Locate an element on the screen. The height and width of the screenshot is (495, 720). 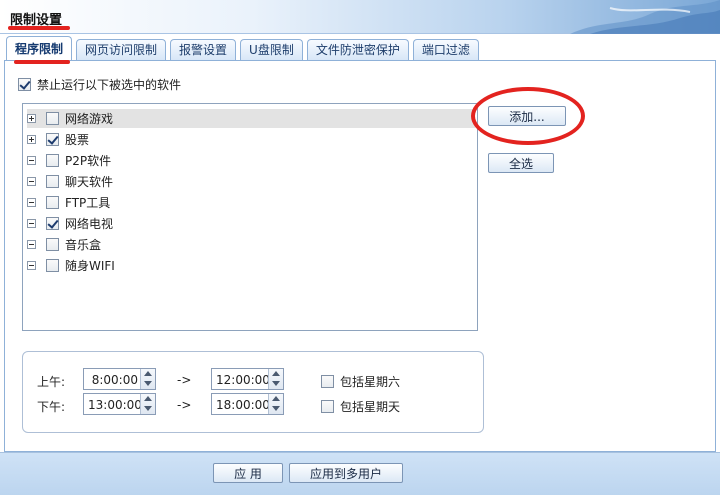
apply-to-multiple-users-button: 应用到多用户 is located at coordinates (346, 473).